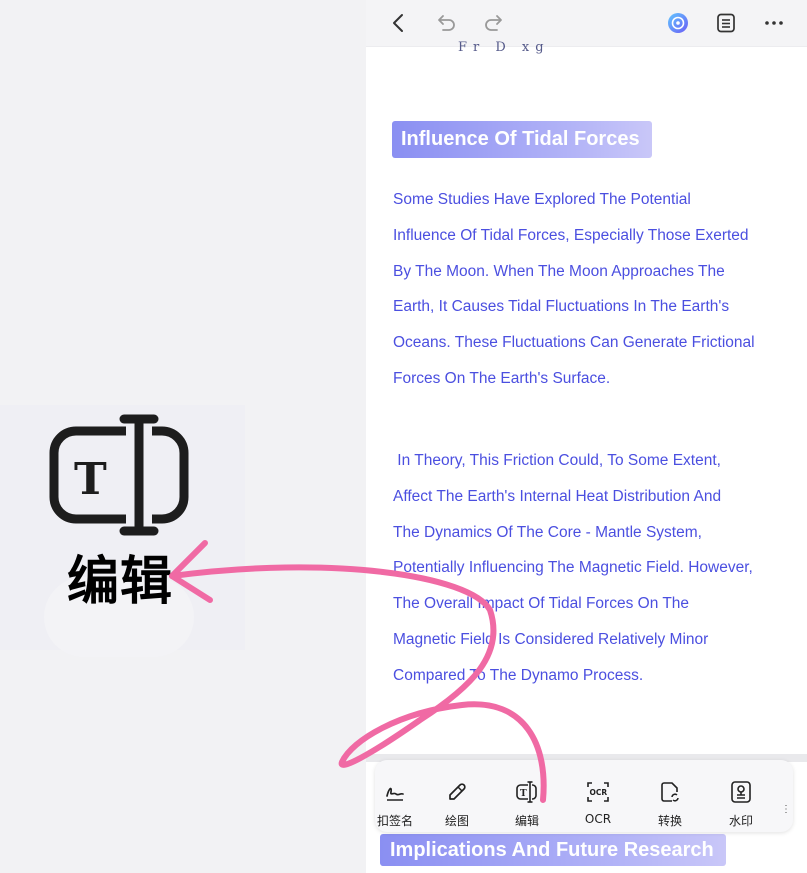 The height and width of the screenshot is (873, 807). I want to click on tool-label: OCR, so click(598, 819).